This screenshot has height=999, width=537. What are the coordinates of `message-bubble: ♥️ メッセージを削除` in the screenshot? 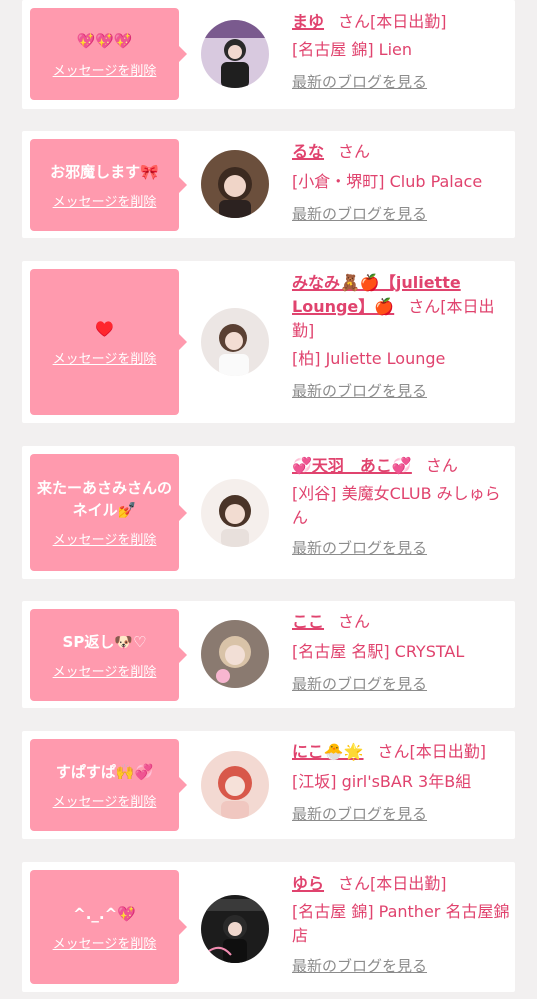 It's located at (108, 342).